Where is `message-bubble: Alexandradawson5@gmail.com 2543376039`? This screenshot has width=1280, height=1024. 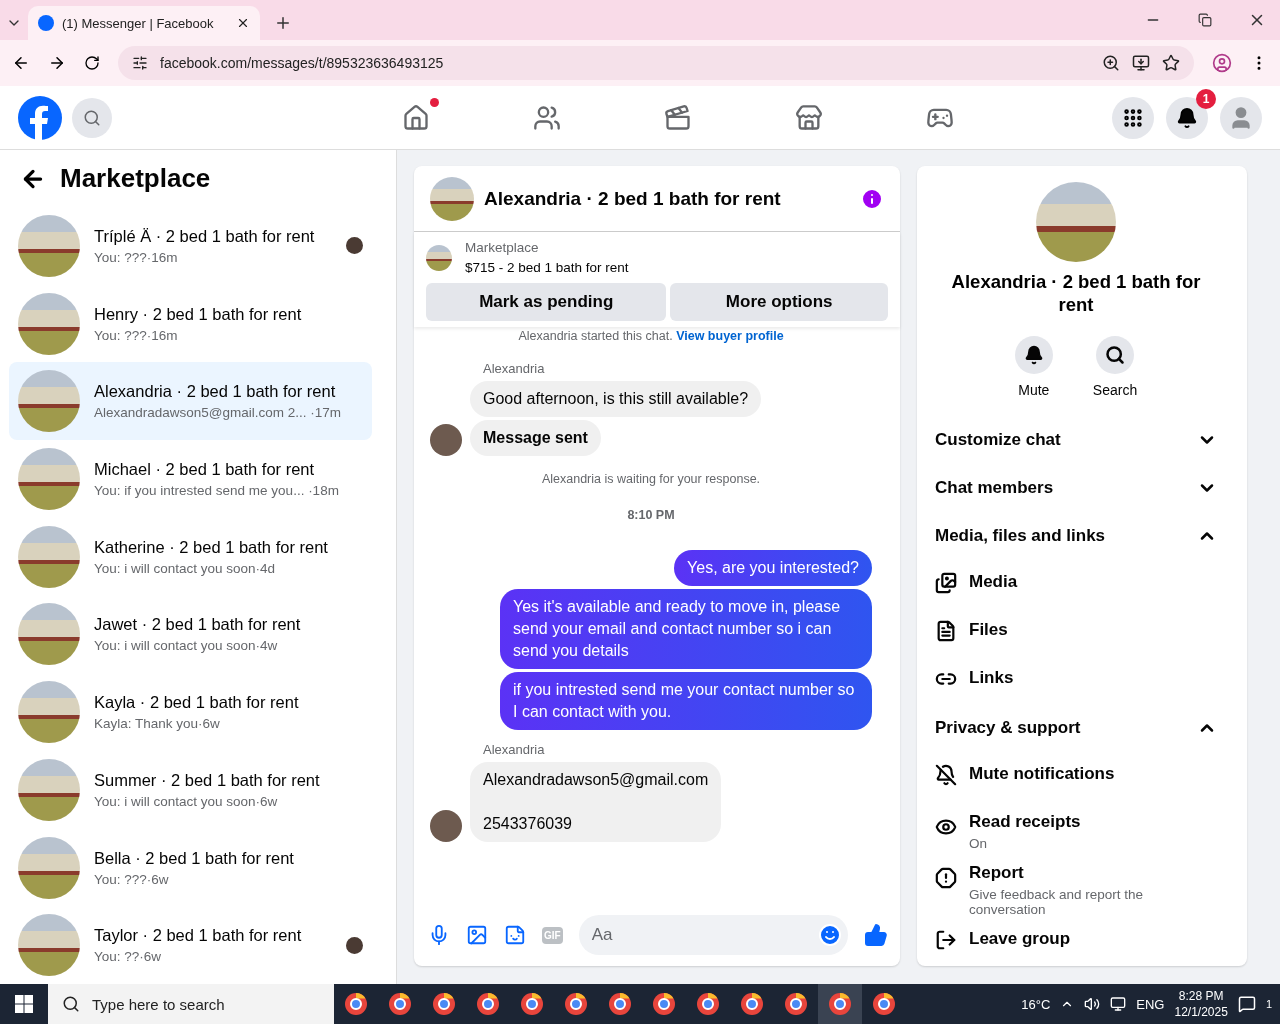 message-bubble: Alexandradawson5@gmail.com 2543376039 is located at coordinates (596, 802).